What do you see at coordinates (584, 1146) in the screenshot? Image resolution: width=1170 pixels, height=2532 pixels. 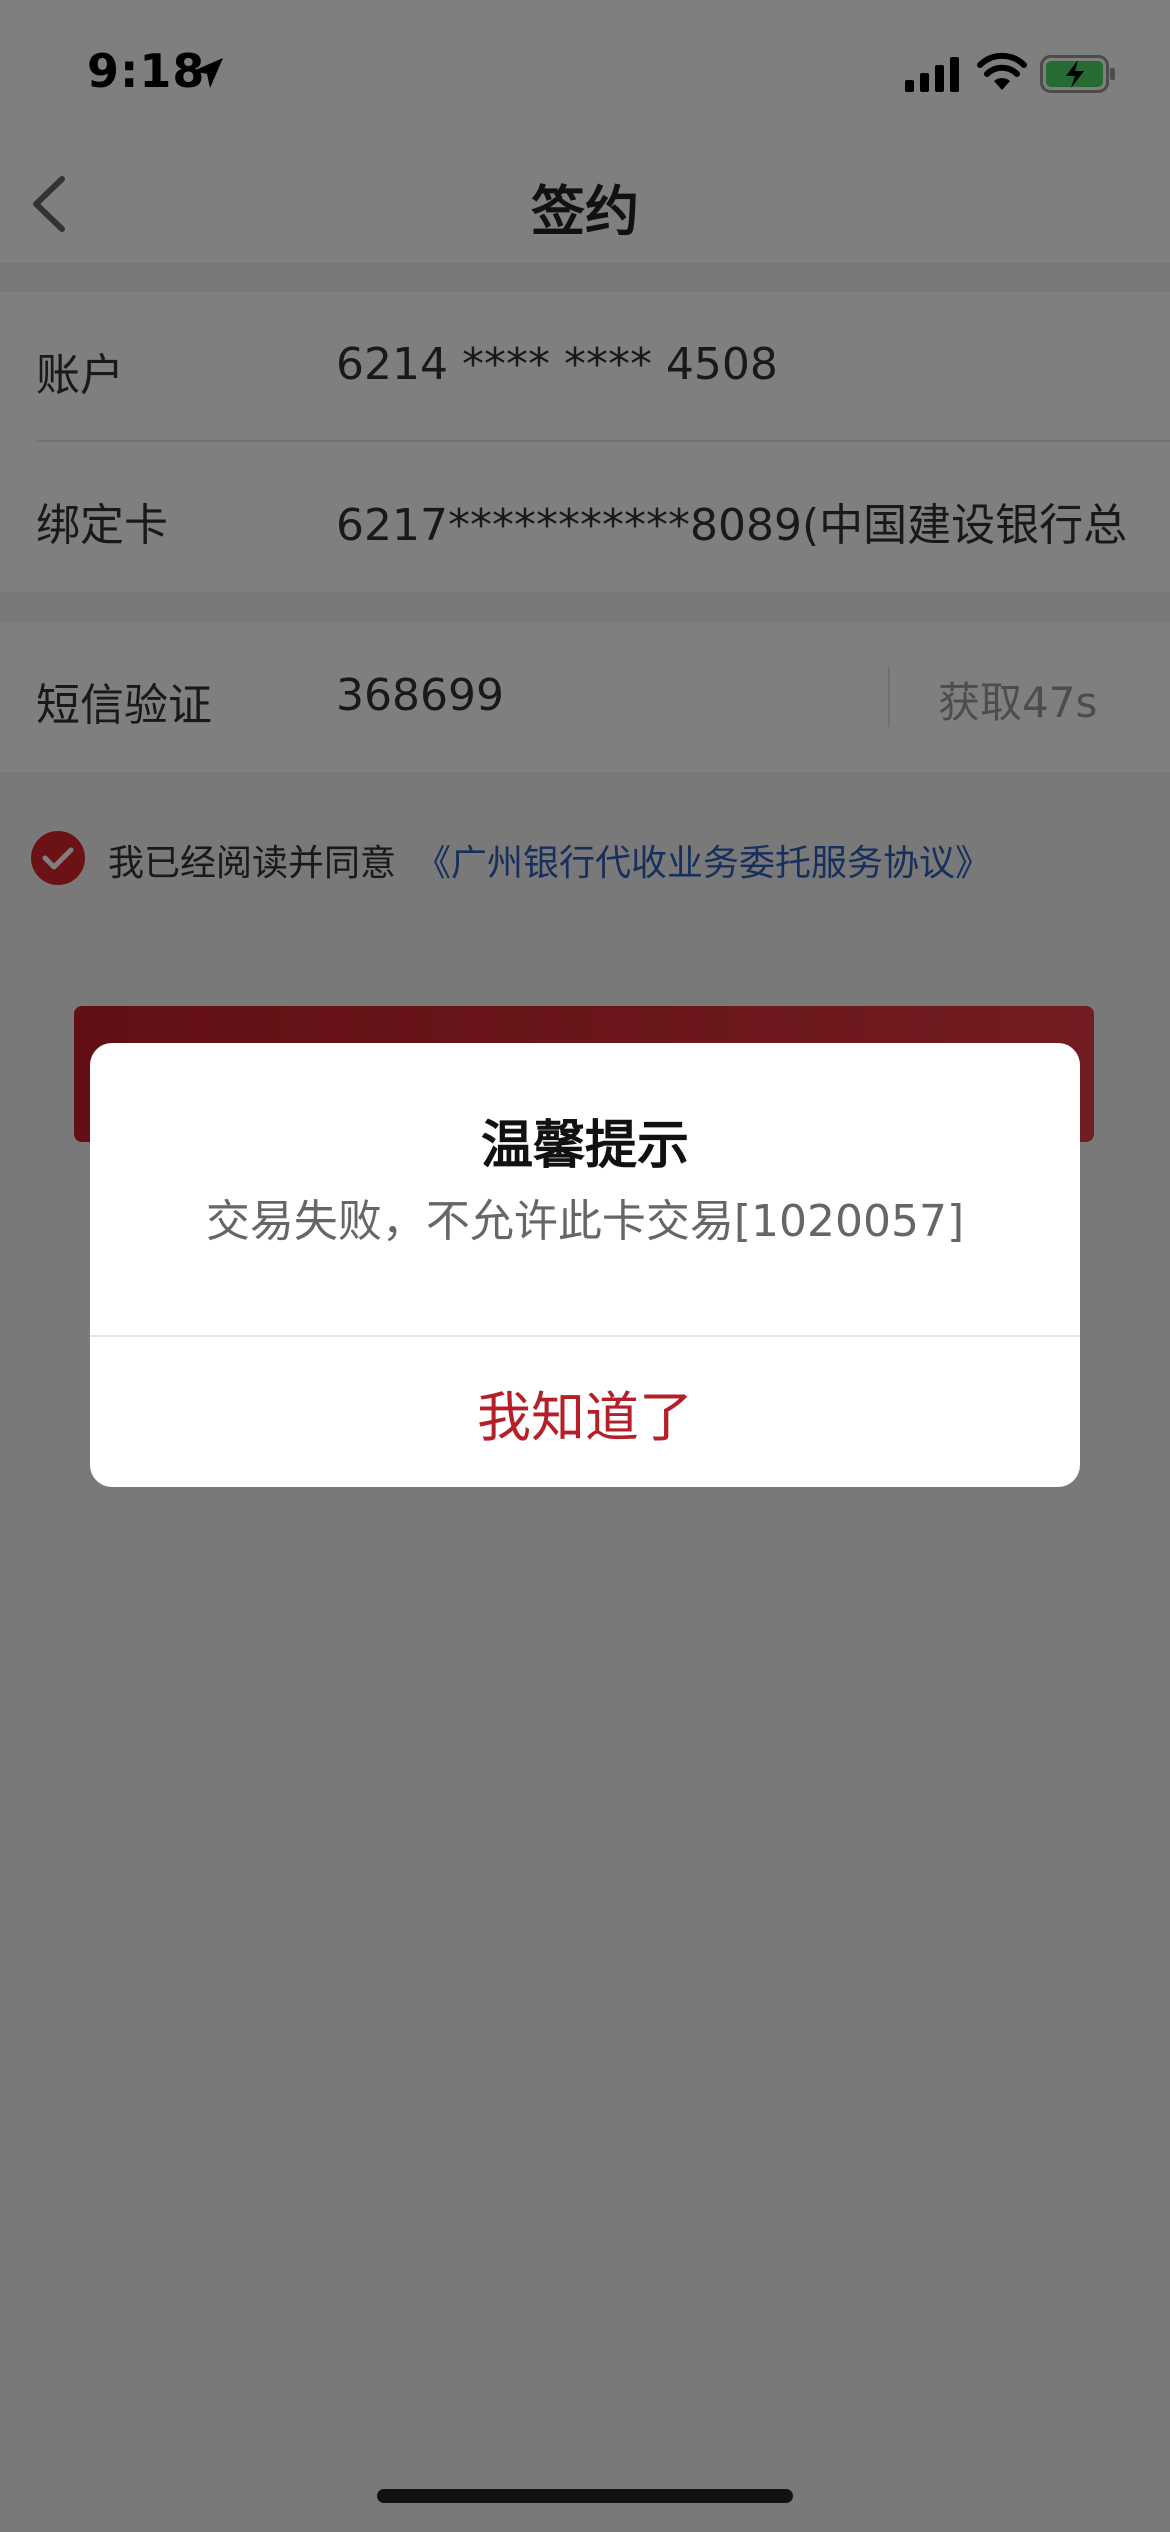 I see `dialog-title: 温馨提示` at bounding box center [584, 1146].